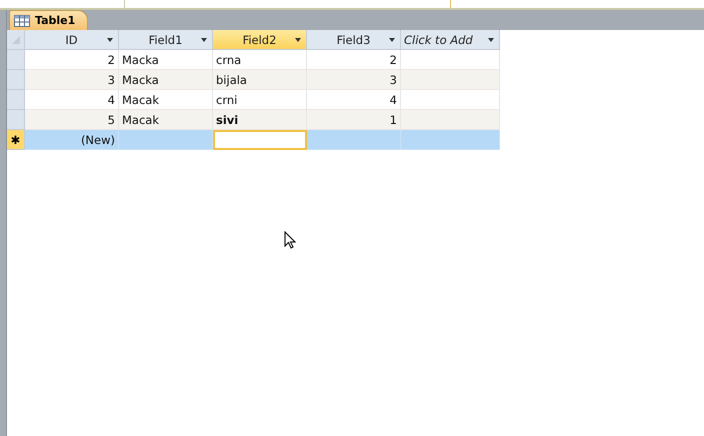 The image size is (704, 436). I want to click on table-tab: Table1, so click(48, 20).